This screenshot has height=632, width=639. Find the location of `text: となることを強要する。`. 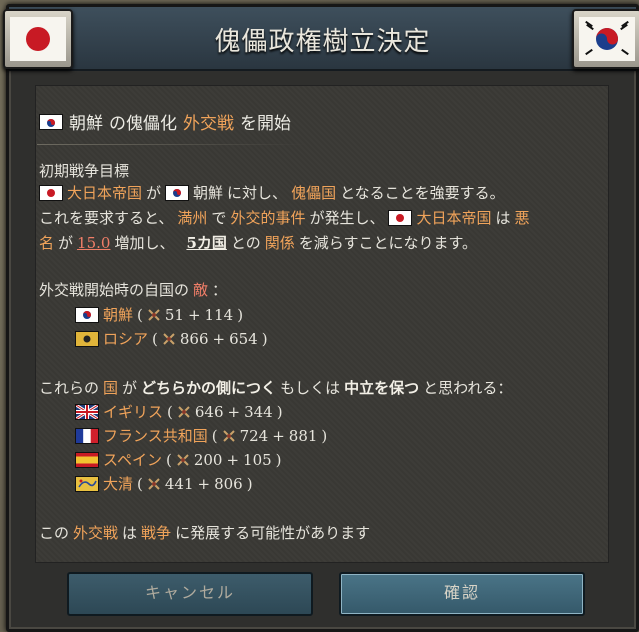

text: となることを強要する。 is located at coordinates (422, 193).